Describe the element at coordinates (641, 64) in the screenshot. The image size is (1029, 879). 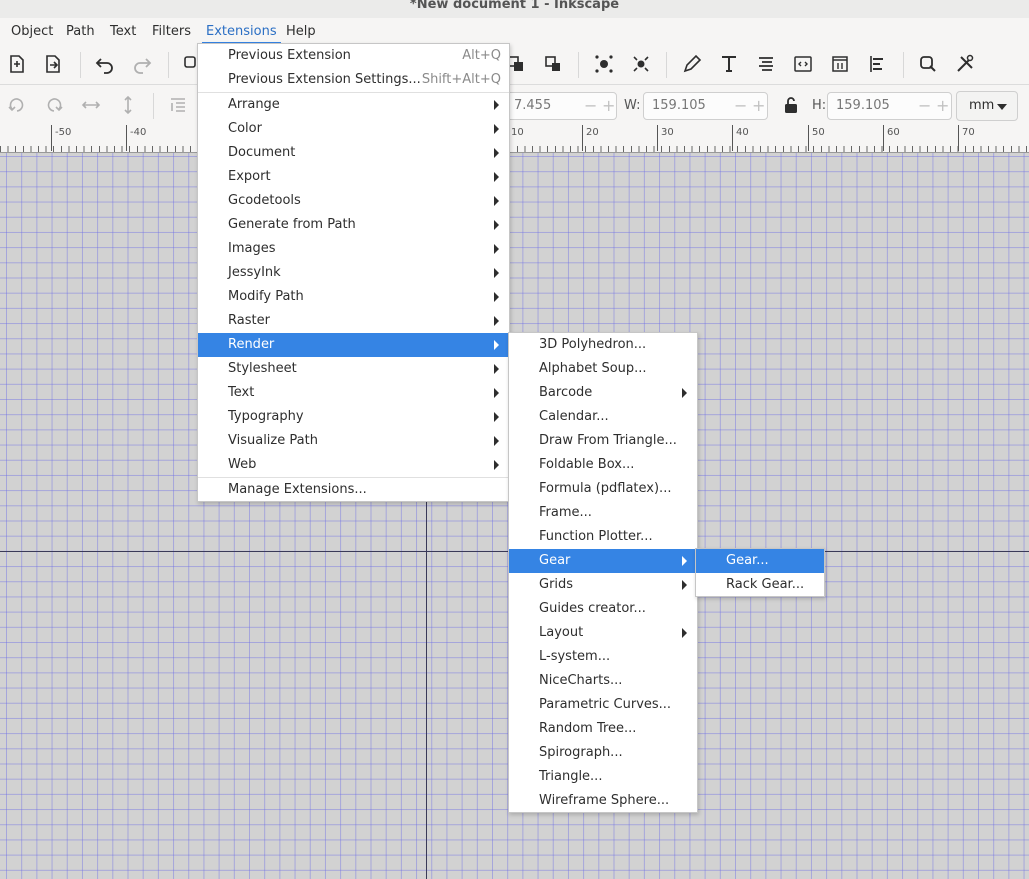
I see `snap-icon` at that location.